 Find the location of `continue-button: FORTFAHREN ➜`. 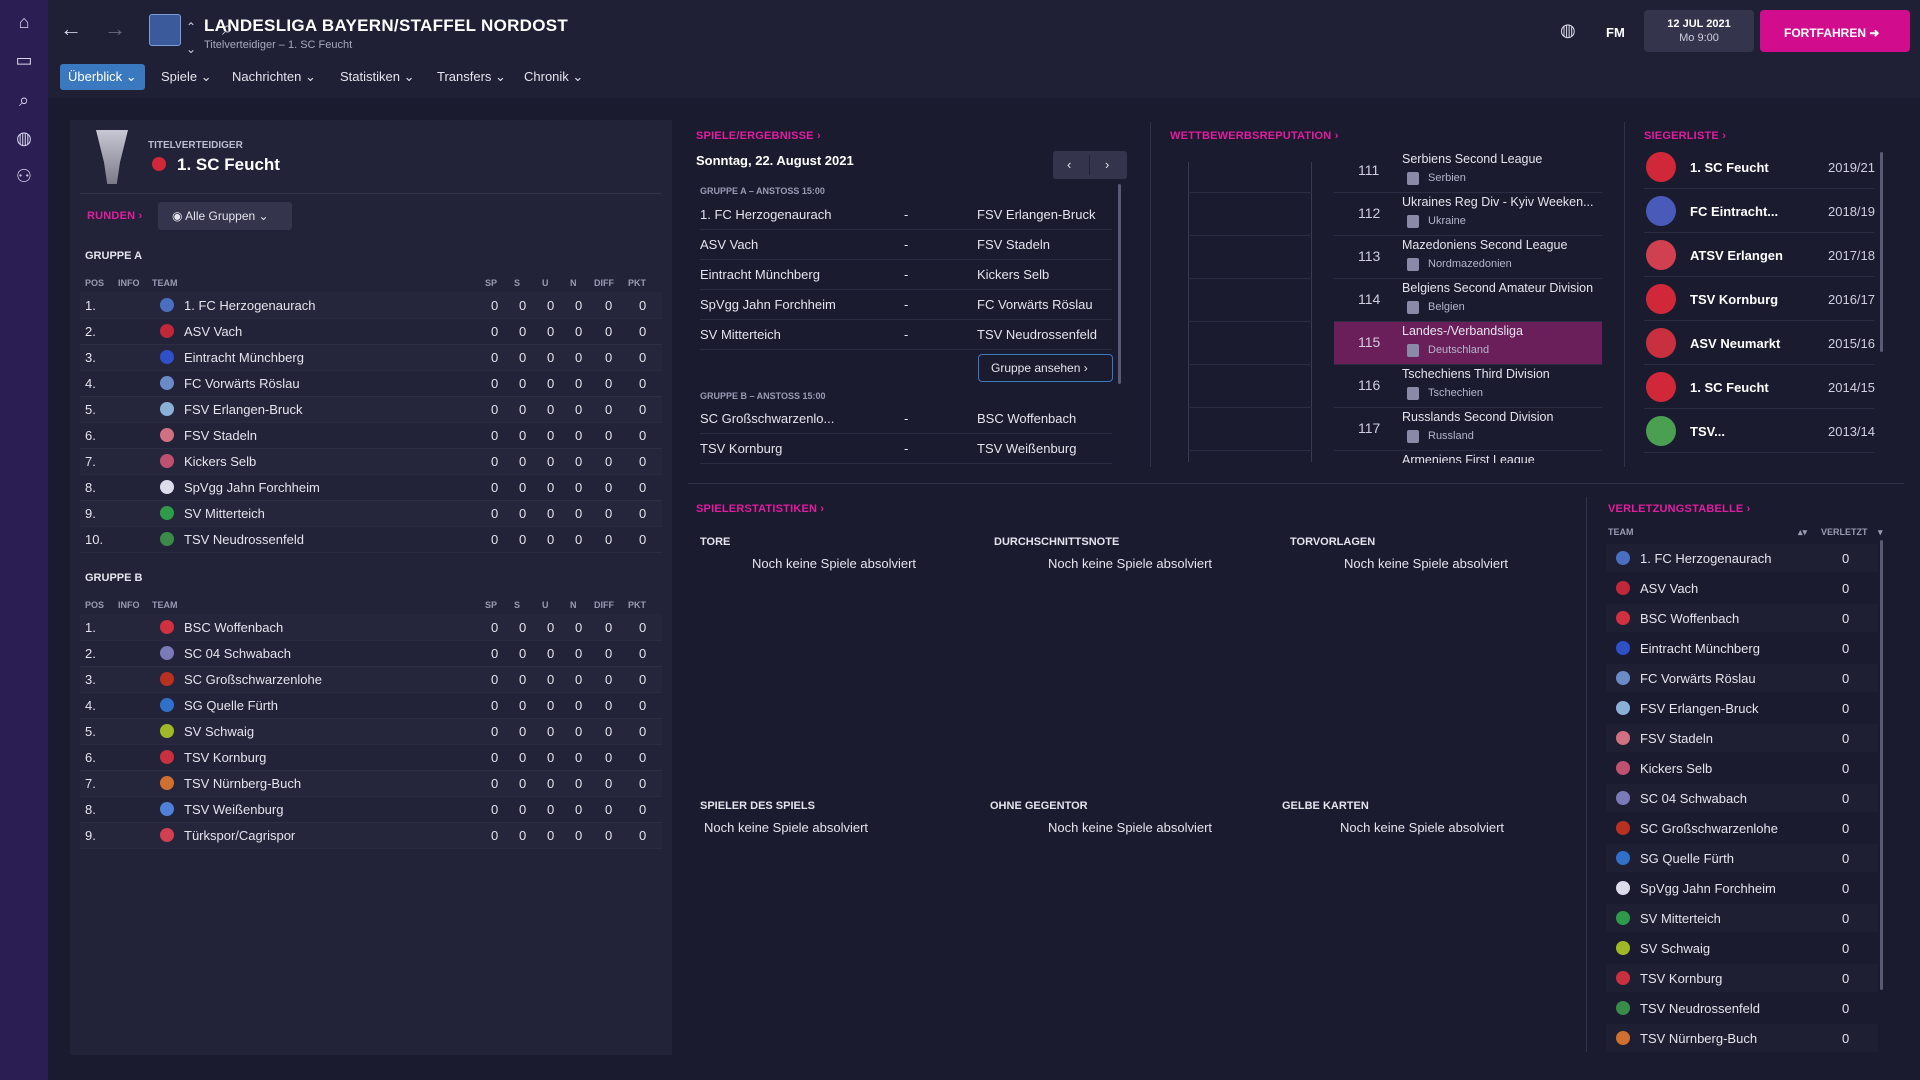

continue-button: FORTFAHREN ➜ is located at coordinates (1835, 31).